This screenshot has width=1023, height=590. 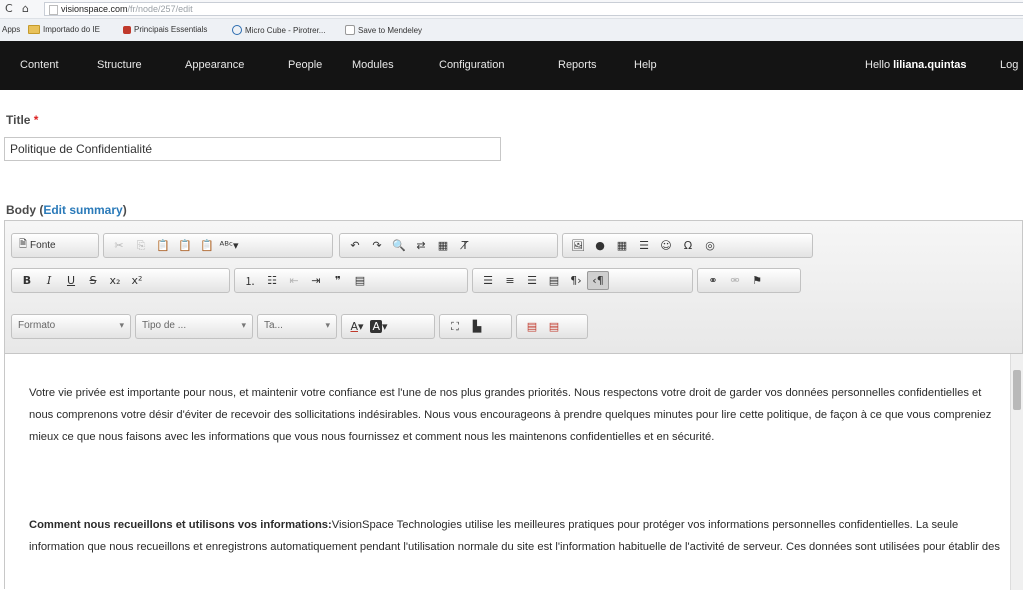 What do you see at coordinates (119, 245) in the screenshot?
I see `cut-icon: ✂` at bounding box center [119, 245].